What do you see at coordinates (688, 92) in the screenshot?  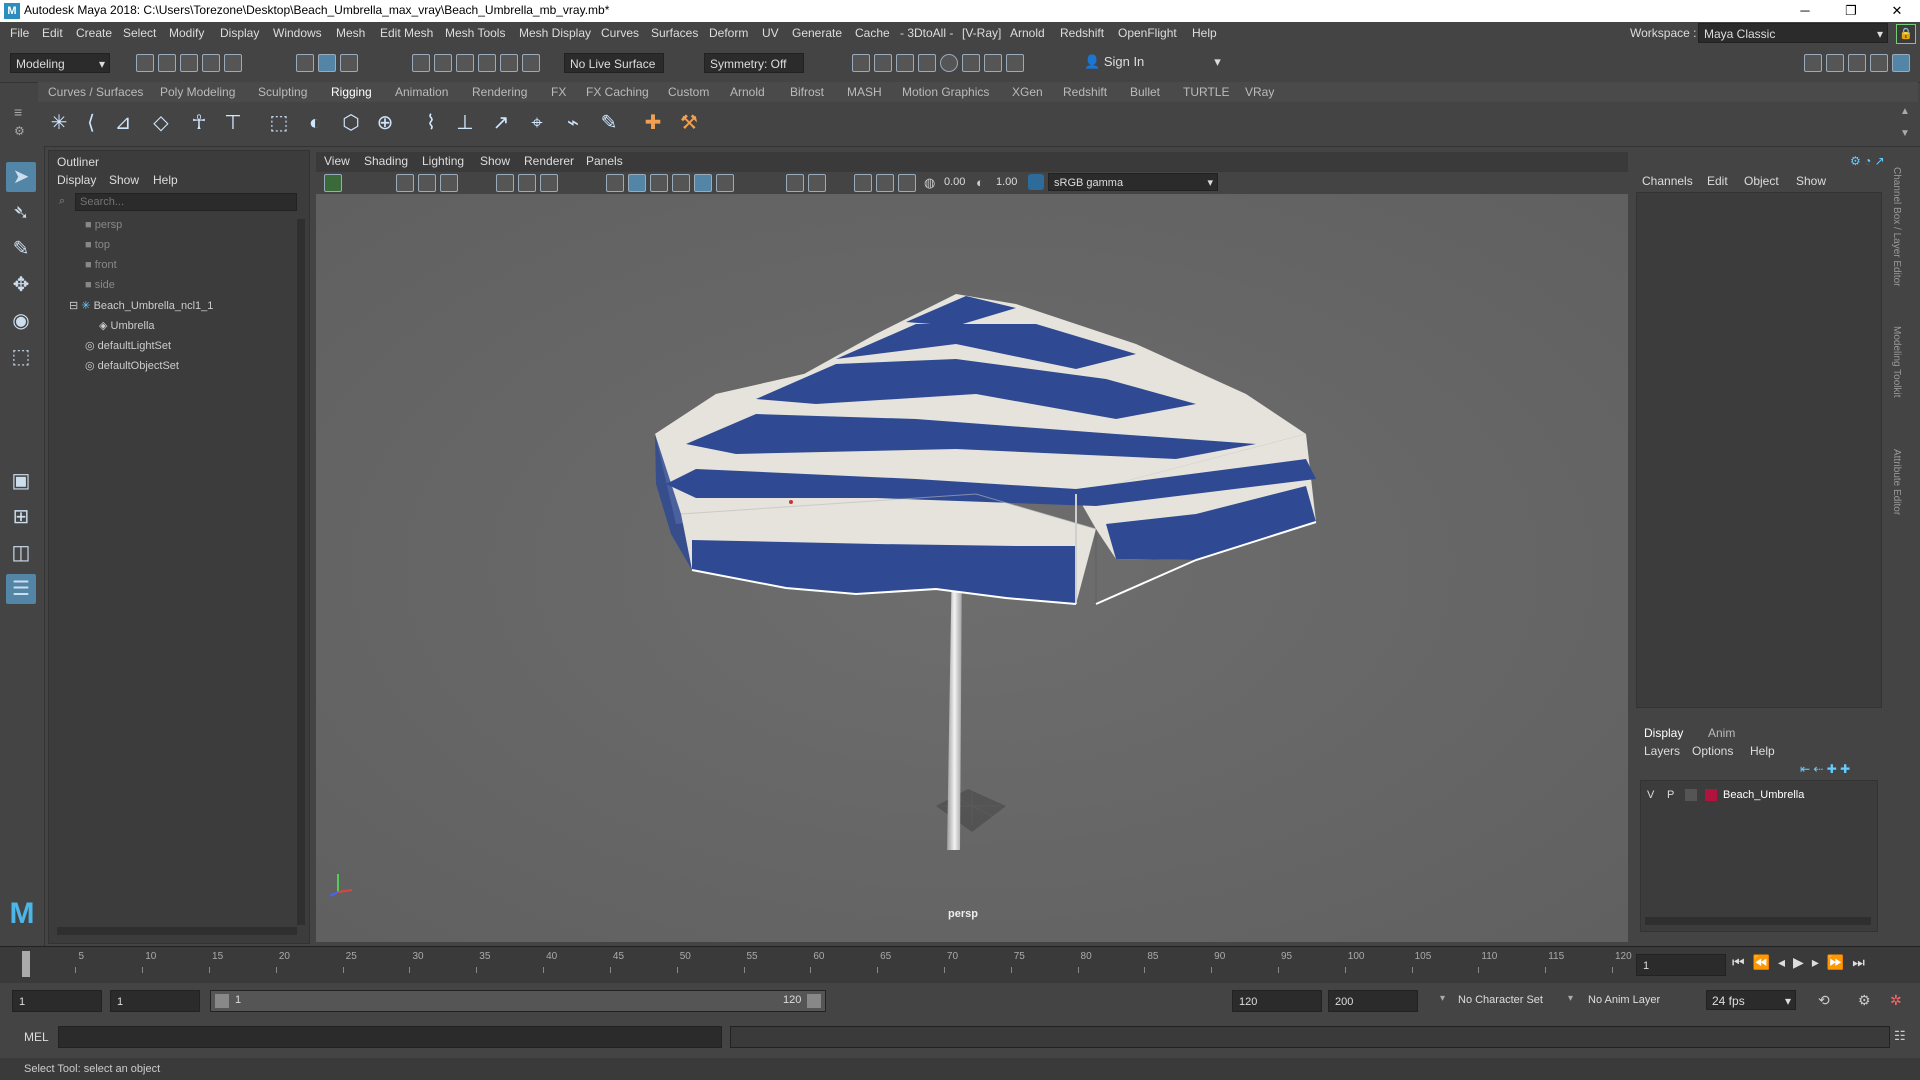 I see `shelf-tab-custom: Custom` at bounding box center [688, 92].